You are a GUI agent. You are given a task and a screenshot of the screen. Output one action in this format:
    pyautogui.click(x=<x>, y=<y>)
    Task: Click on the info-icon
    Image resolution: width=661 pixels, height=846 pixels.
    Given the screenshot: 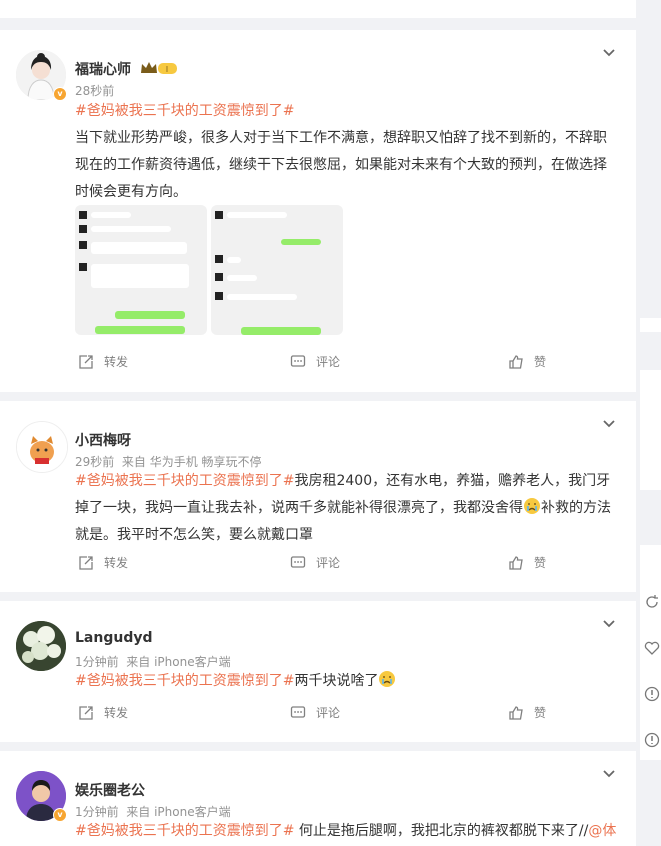 What is the action you would take?
    pyautogui.click(x=652, y=694)
    